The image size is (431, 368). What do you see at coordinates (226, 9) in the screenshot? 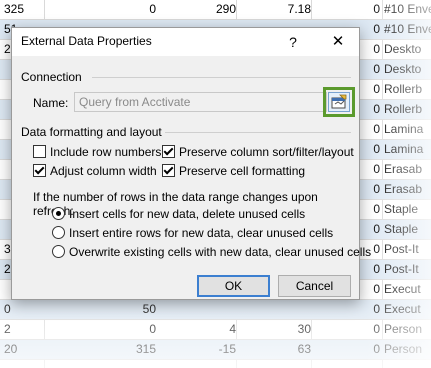
I see `table-cell: 290` at bounding box center [226, 9].